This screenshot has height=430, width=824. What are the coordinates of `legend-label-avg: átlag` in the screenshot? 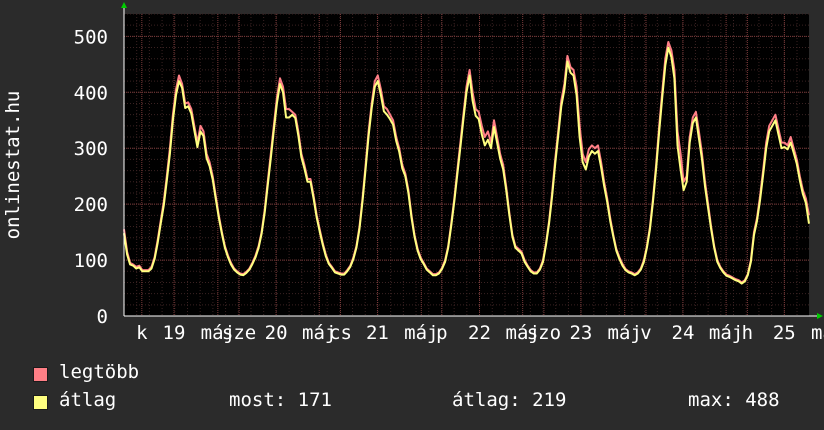 It's located at (88, 400).